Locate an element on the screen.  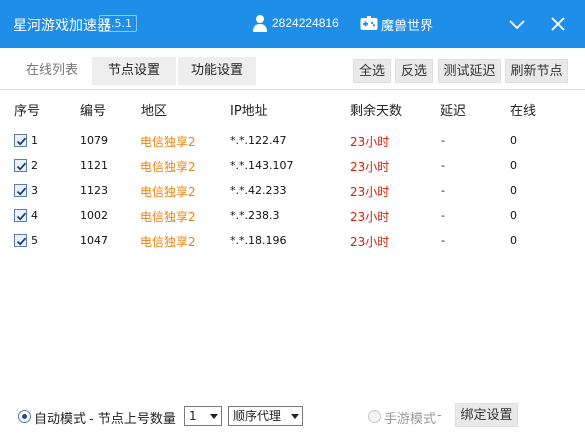
select-all-button: 全选 is located at coordinates (372, 71).